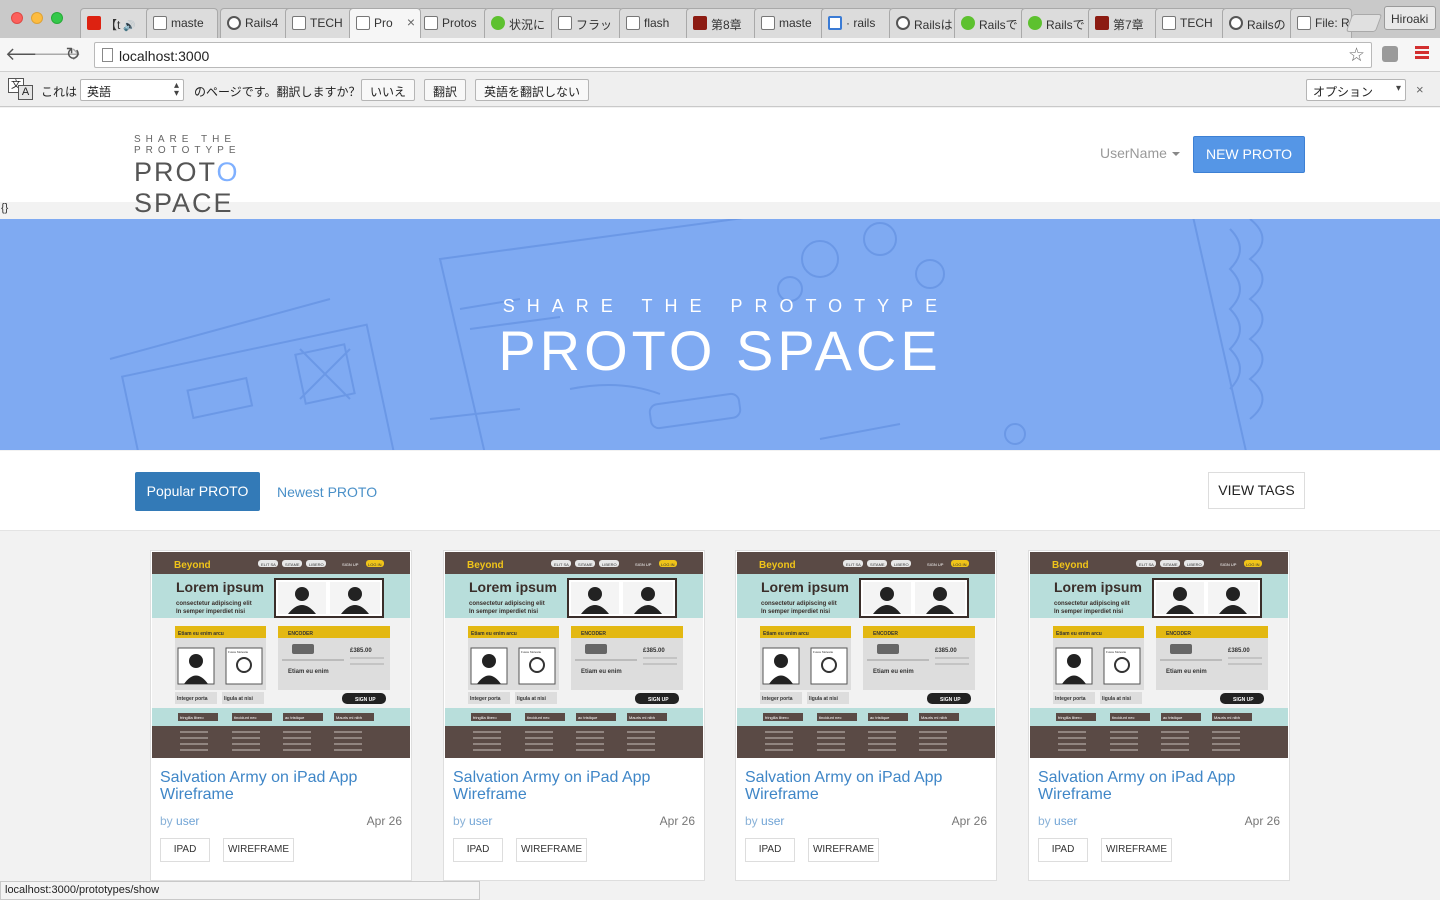 This screenshot has height=900, width=1440. Describe the element at coordinates (459, 23) in the screenshot. I see `tab-label: Protos` at that location.